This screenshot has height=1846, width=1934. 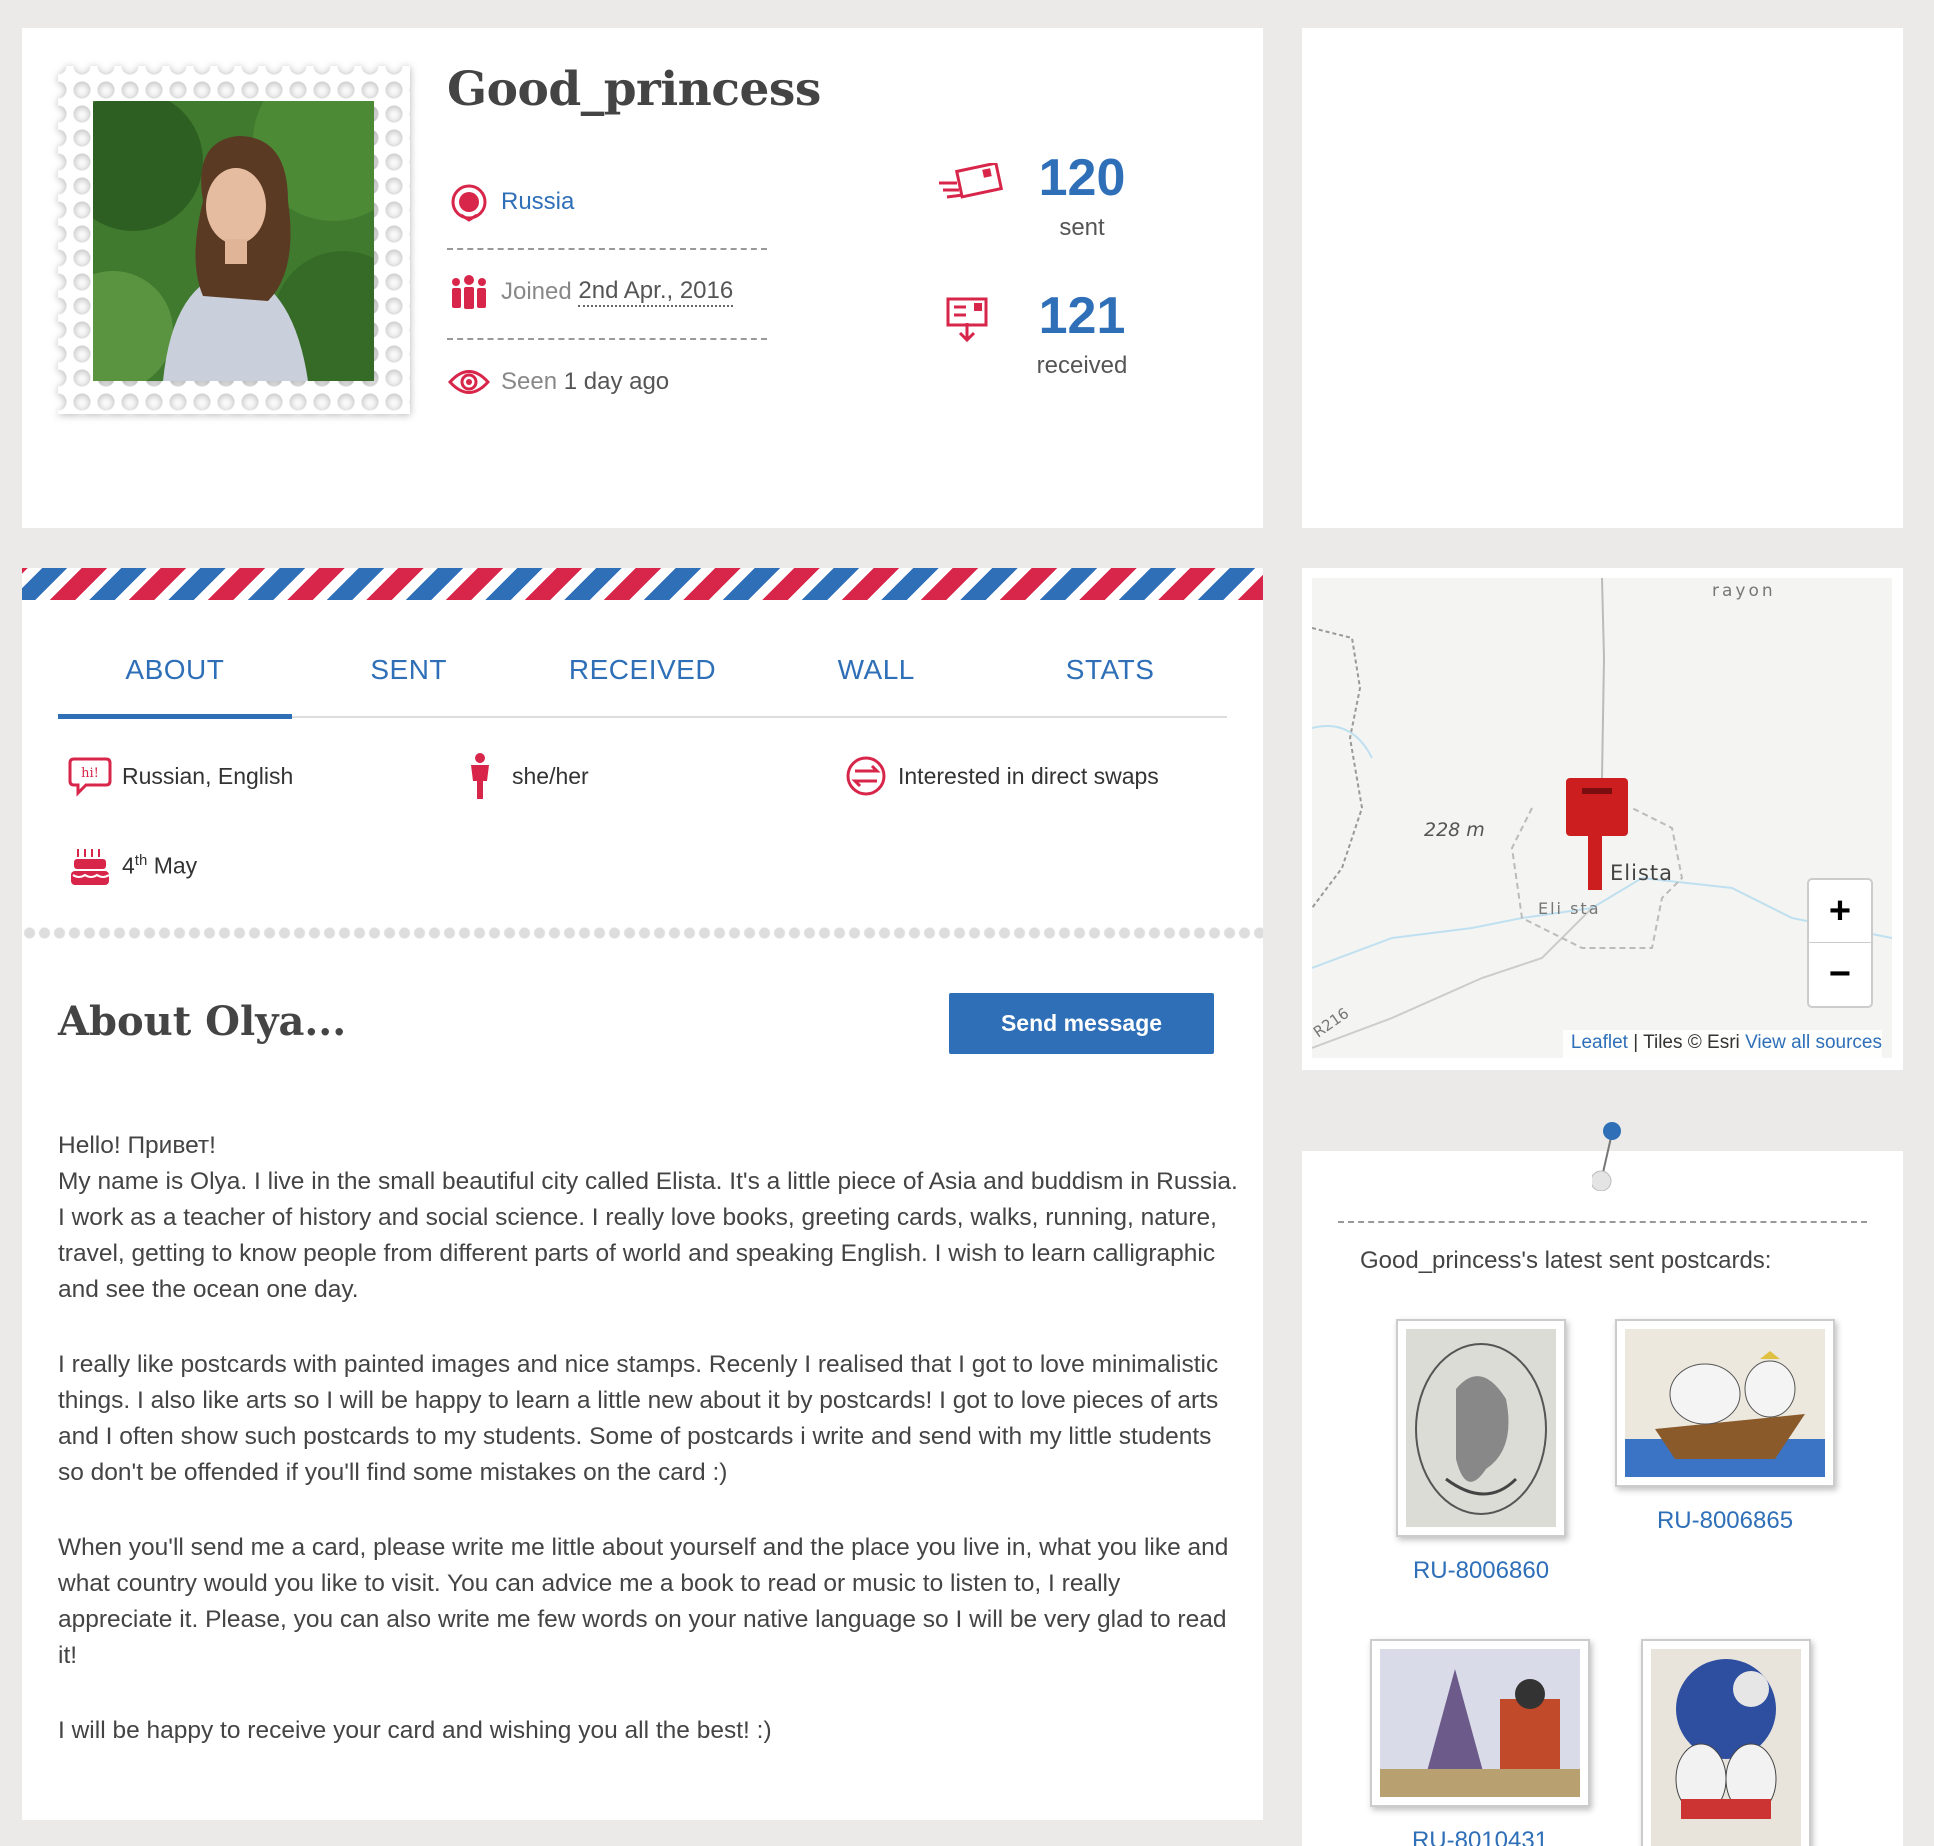 What do you see at coordinates (550, 775) in the screenshot?
I see `pronouns-value: she/her` at bounding box center [550, 775].